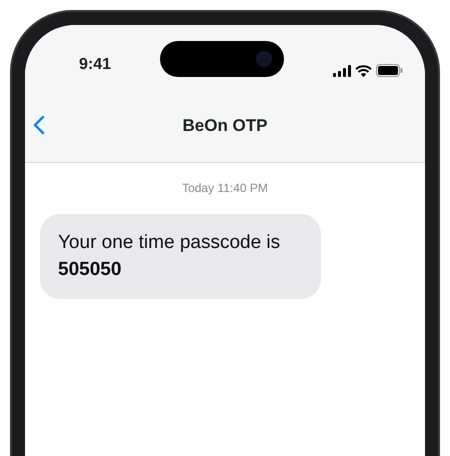 This screenshot has width=450, height=456. Describe the element at coordinates (342, 70) in the screenshot. I see `signal-icon` at that location.